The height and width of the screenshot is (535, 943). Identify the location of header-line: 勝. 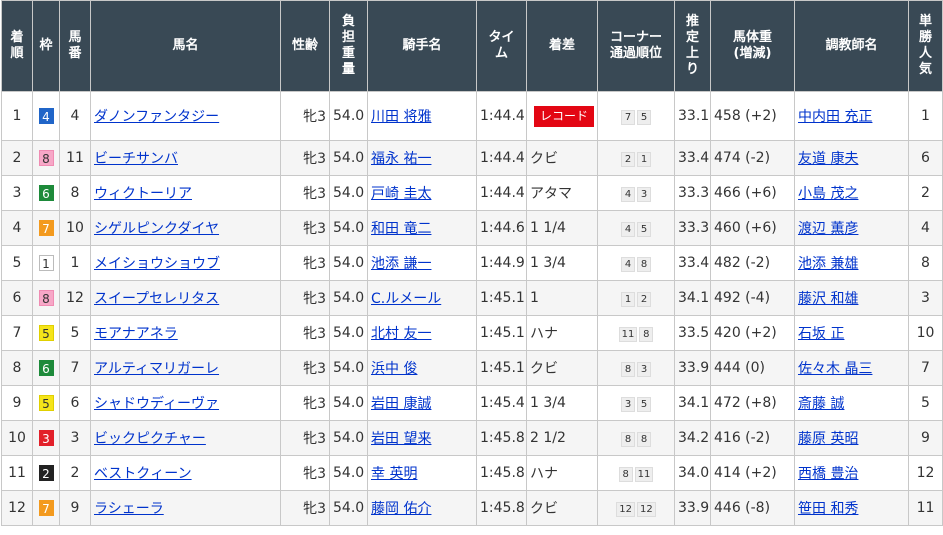
(925, 37).